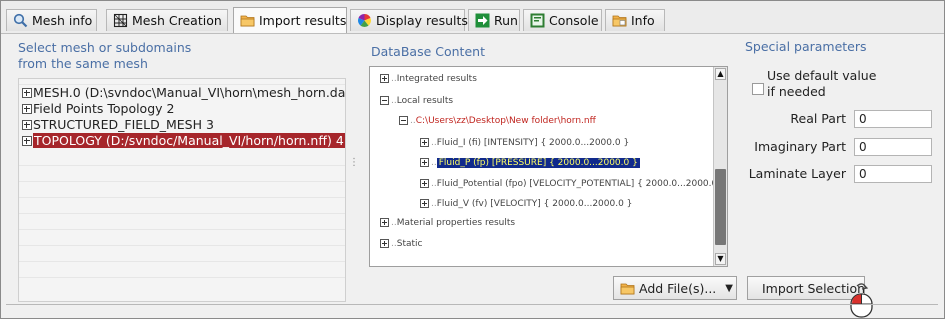 The height and width of the screenshot is (321, 945). I want to click on tab-label: Mesh Creation, so click(177, 20).